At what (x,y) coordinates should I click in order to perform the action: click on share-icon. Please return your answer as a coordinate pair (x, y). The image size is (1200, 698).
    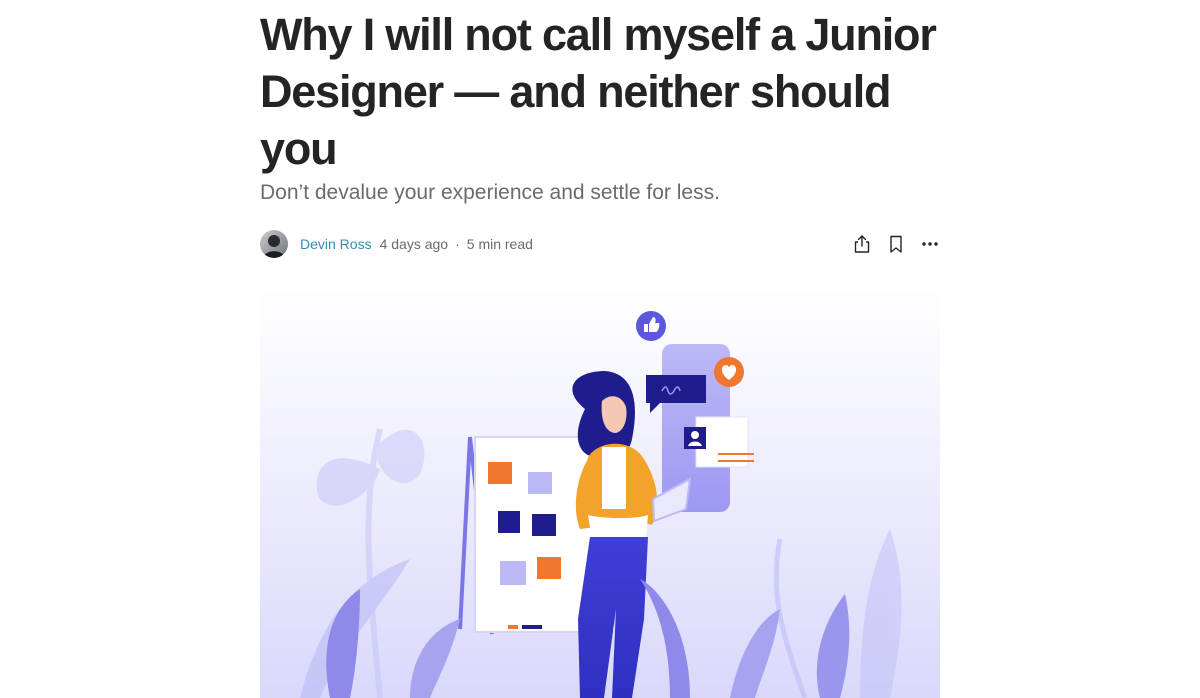
    Looking at the image, I should click on (862, 244).